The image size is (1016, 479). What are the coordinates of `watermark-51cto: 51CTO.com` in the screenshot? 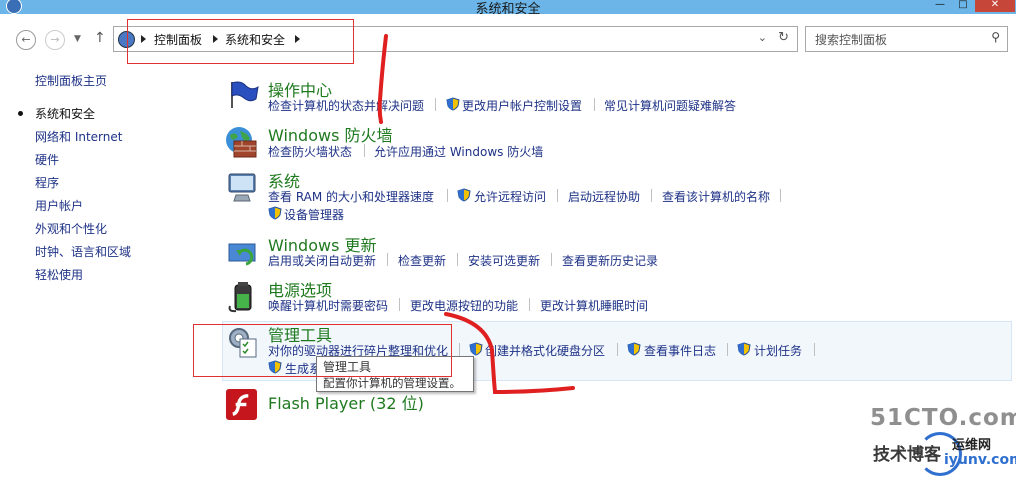 It's located at (943, 418).